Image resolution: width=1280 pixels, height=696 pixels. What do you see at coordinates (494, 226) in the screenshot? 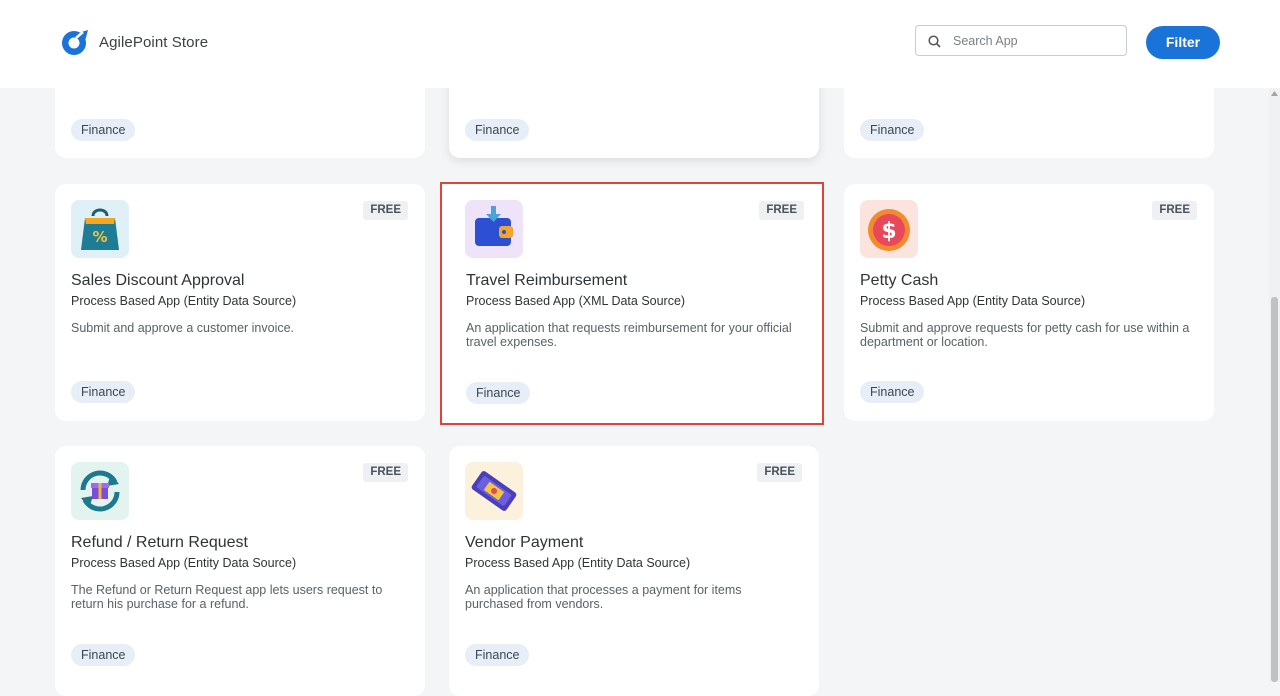
I see `wallet-arrow-icon` at bounding box center [494, 226].